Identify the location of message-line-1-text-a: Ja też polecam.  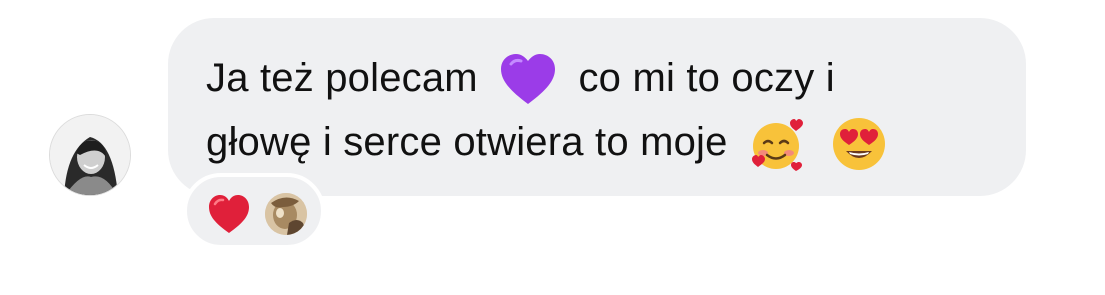
(342, 78).